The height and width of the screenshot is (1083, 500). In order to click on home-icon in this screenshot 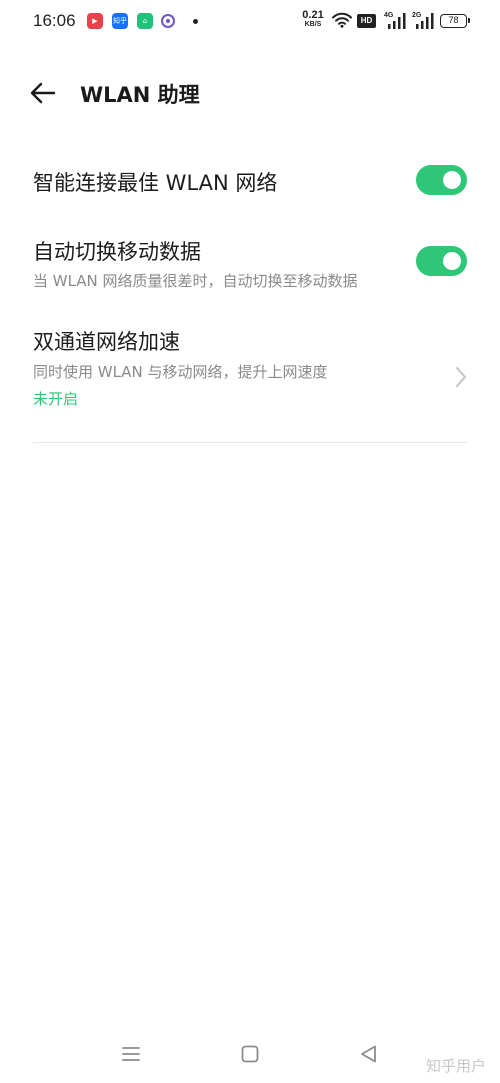, I will do `click(250, 1054)`.